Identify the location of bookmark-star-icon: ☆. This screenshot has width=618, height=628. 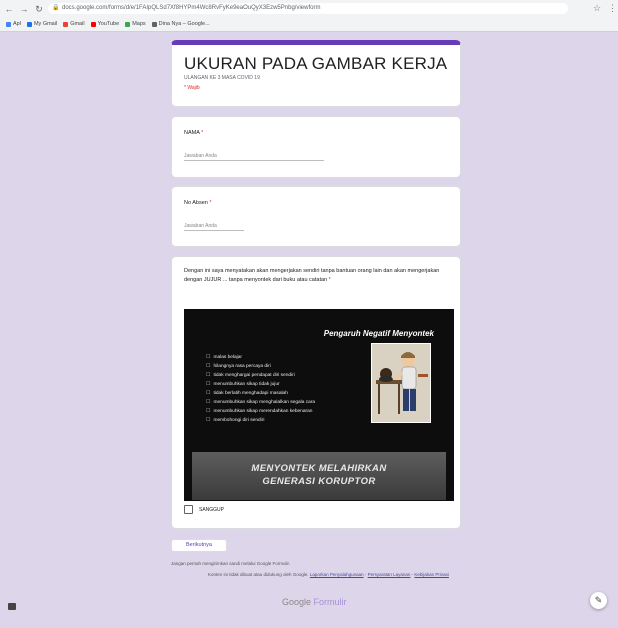
(597, 8).